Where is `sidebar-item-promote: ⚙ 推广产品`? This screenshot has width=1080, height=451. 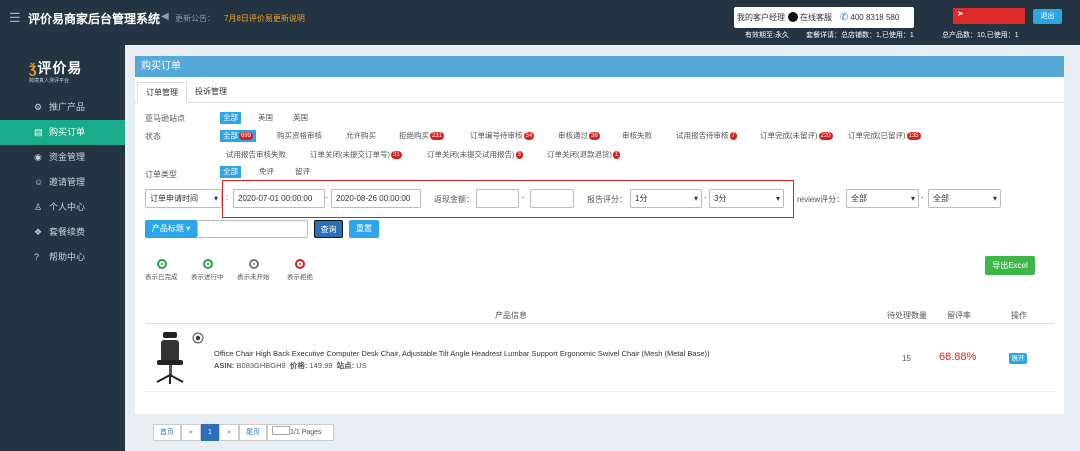 sidebar-item-promote: ⚙ 推广产品 is located at coordinates (62, 107).